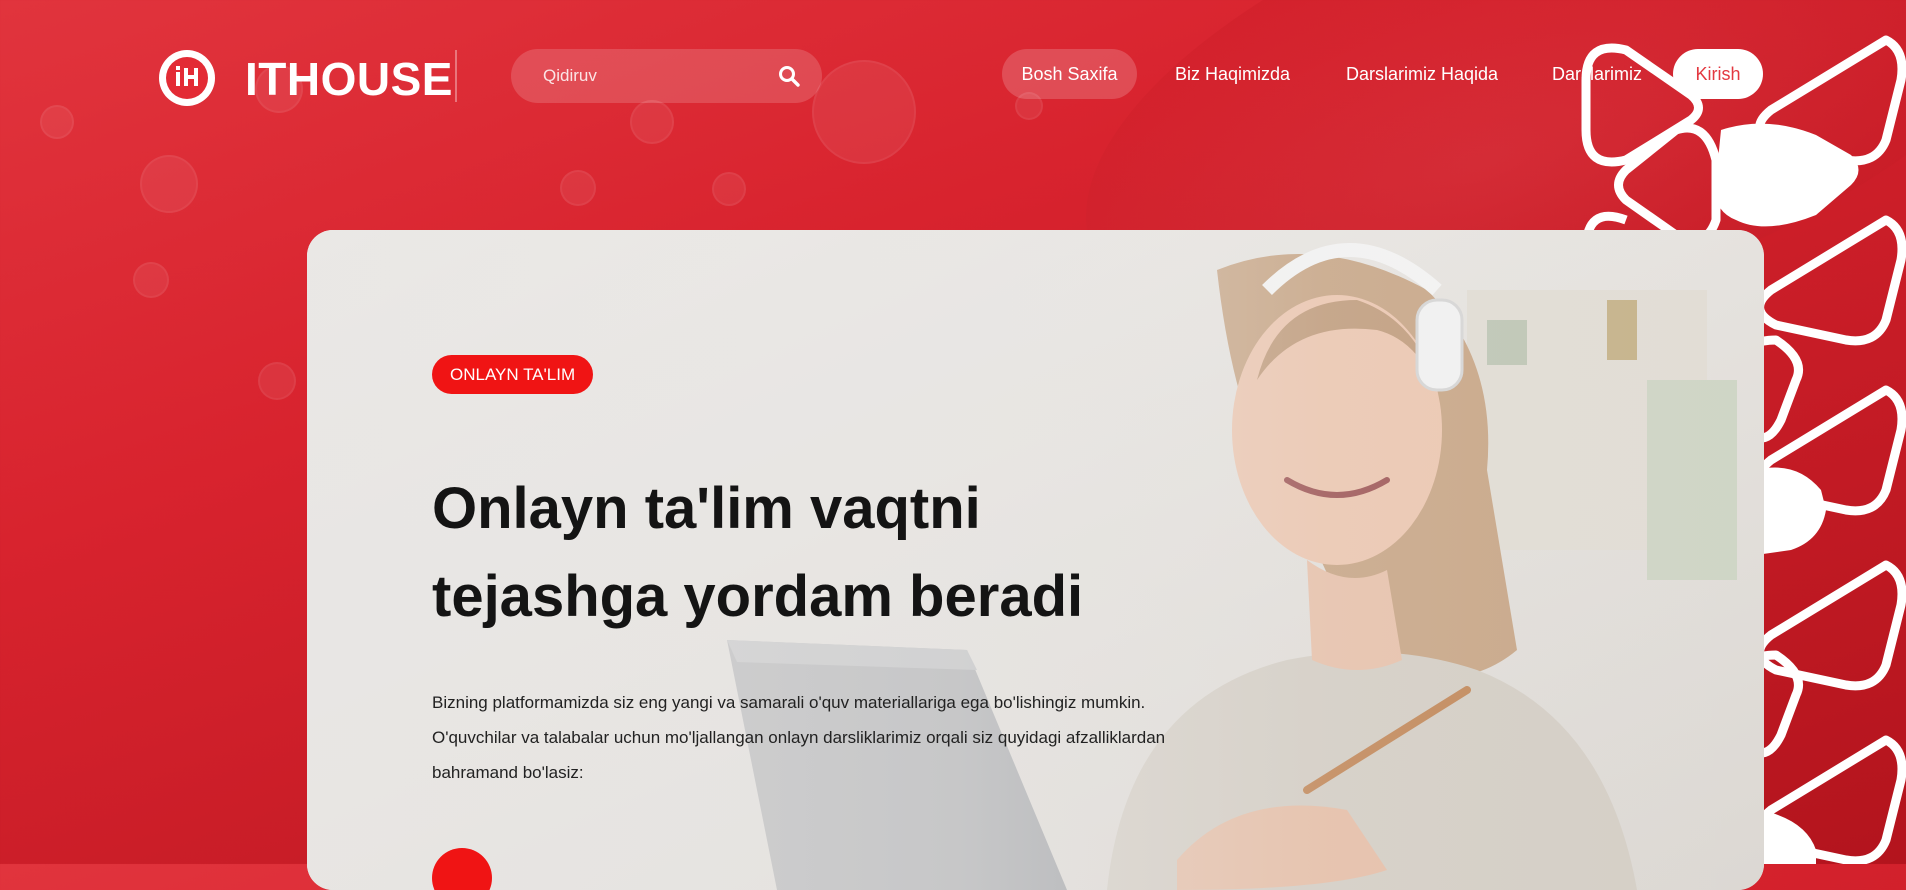  Describe the element at coordinates (1597, 74) in the screenshot. I see `nav-lessons: Darslarimiz` at that location.